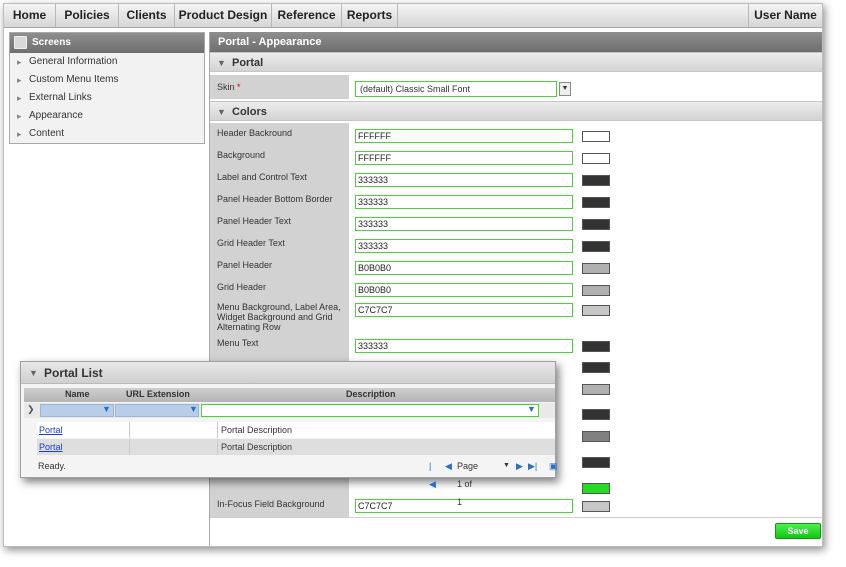  What do you see at coordinates (288, 373) in the screenshot?
I see `portal-list-header: ▼ Portal List` at bounding box center [288, 373].